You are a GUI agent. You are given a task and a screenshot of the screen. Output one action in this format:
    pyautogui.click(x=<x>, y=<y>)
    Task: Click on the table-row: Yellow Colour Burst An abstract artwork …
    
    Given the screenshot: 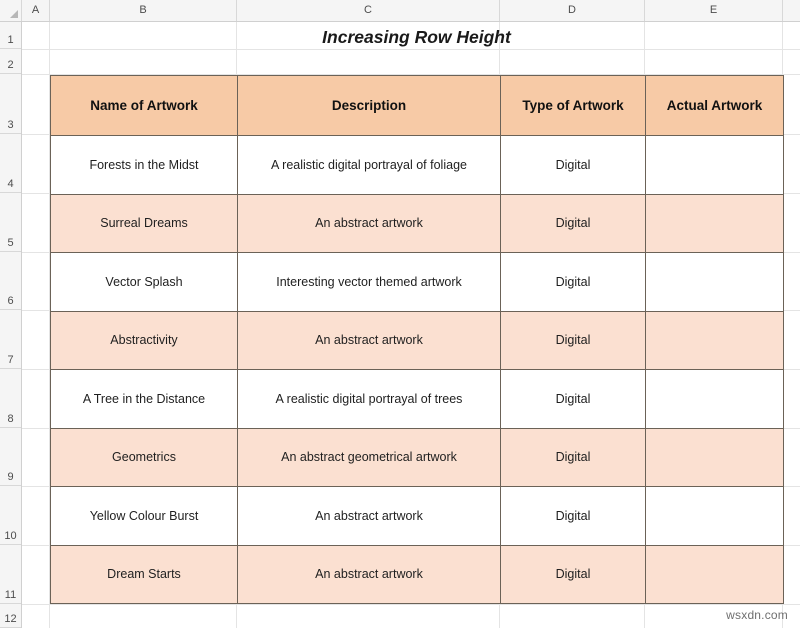 What is the action you would take?
    pyautogui.click(x=417, y=516)
    